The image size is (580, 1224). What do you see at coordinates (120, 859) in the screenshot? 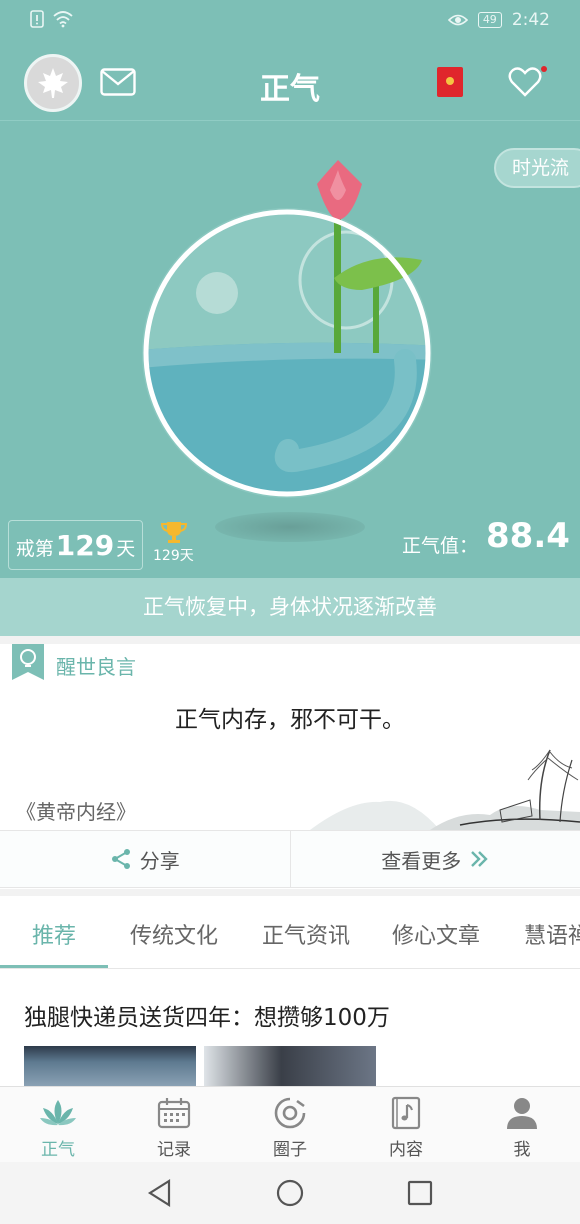
I see `share-icon` at bounding box center [120, 859].